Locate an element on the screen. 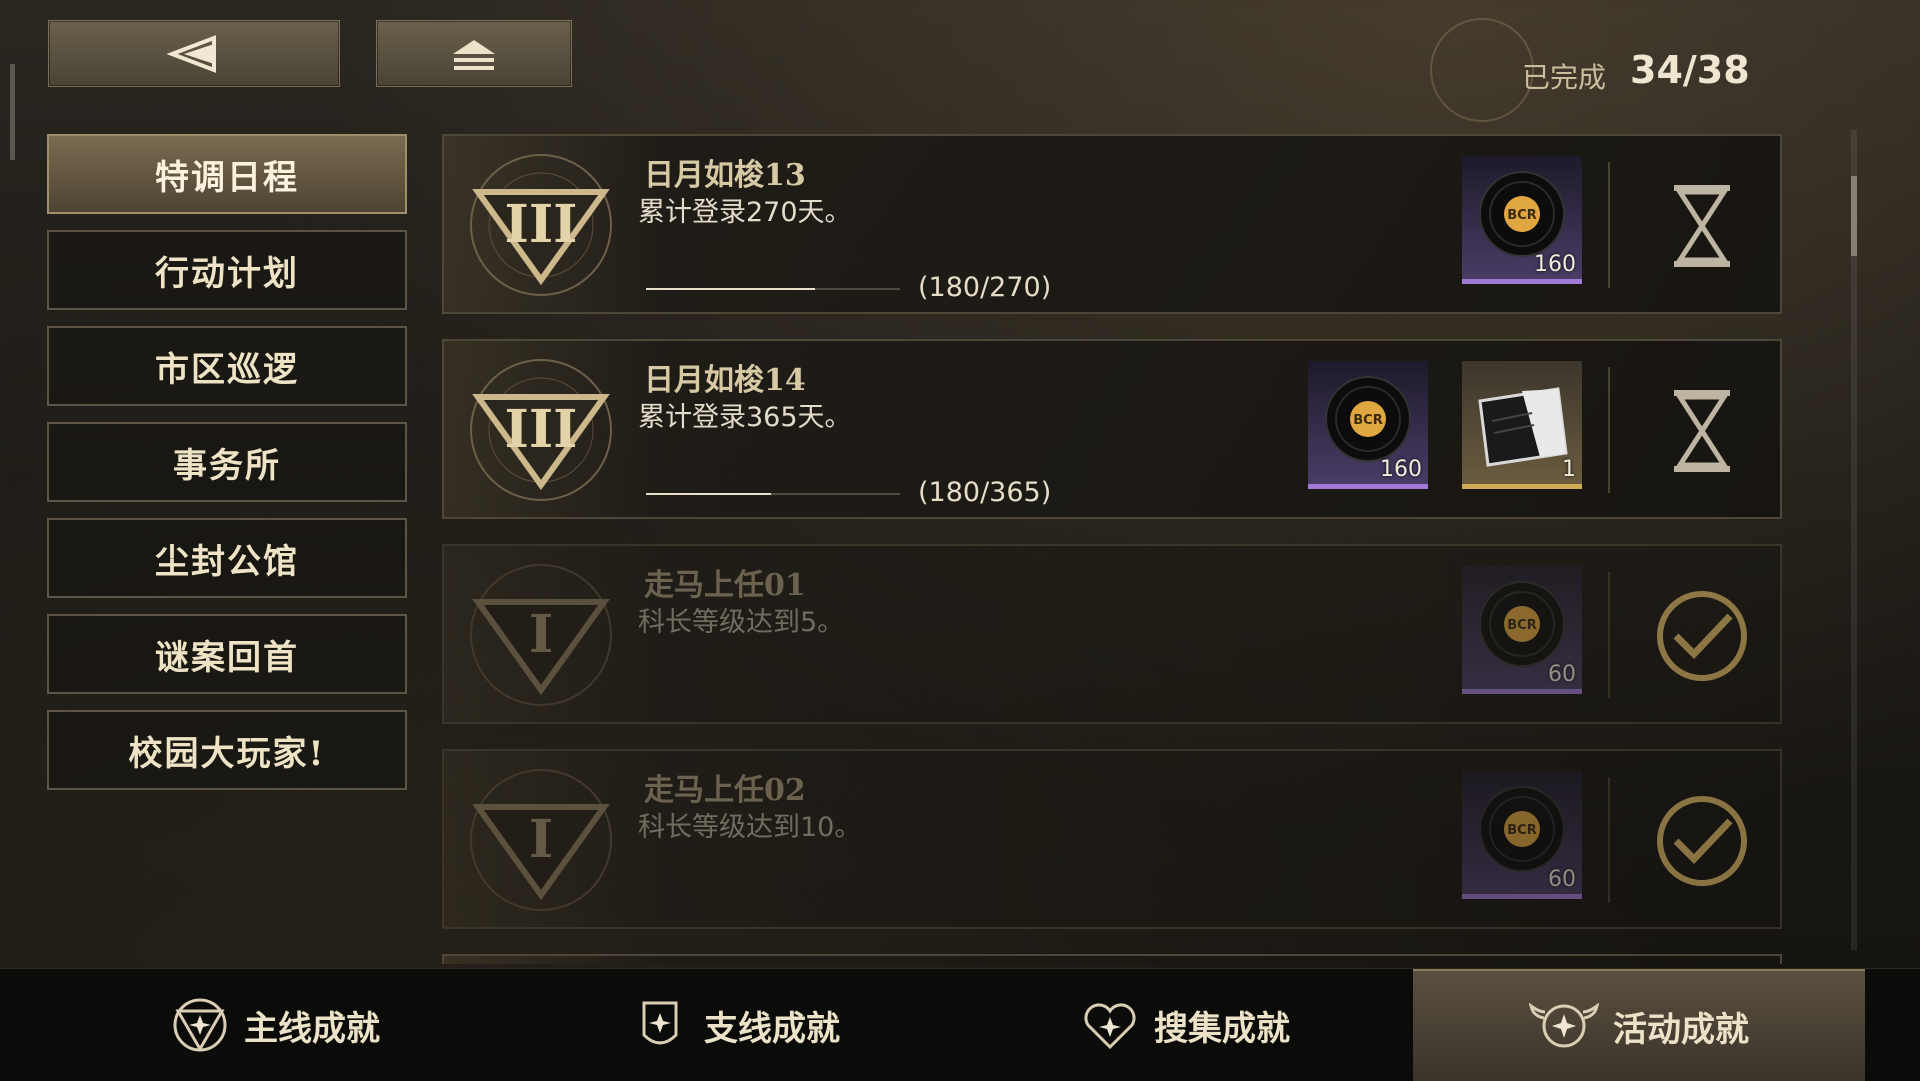 This screenshot has height=1081, width=1920. home-button is located at coordinates (474, 53).